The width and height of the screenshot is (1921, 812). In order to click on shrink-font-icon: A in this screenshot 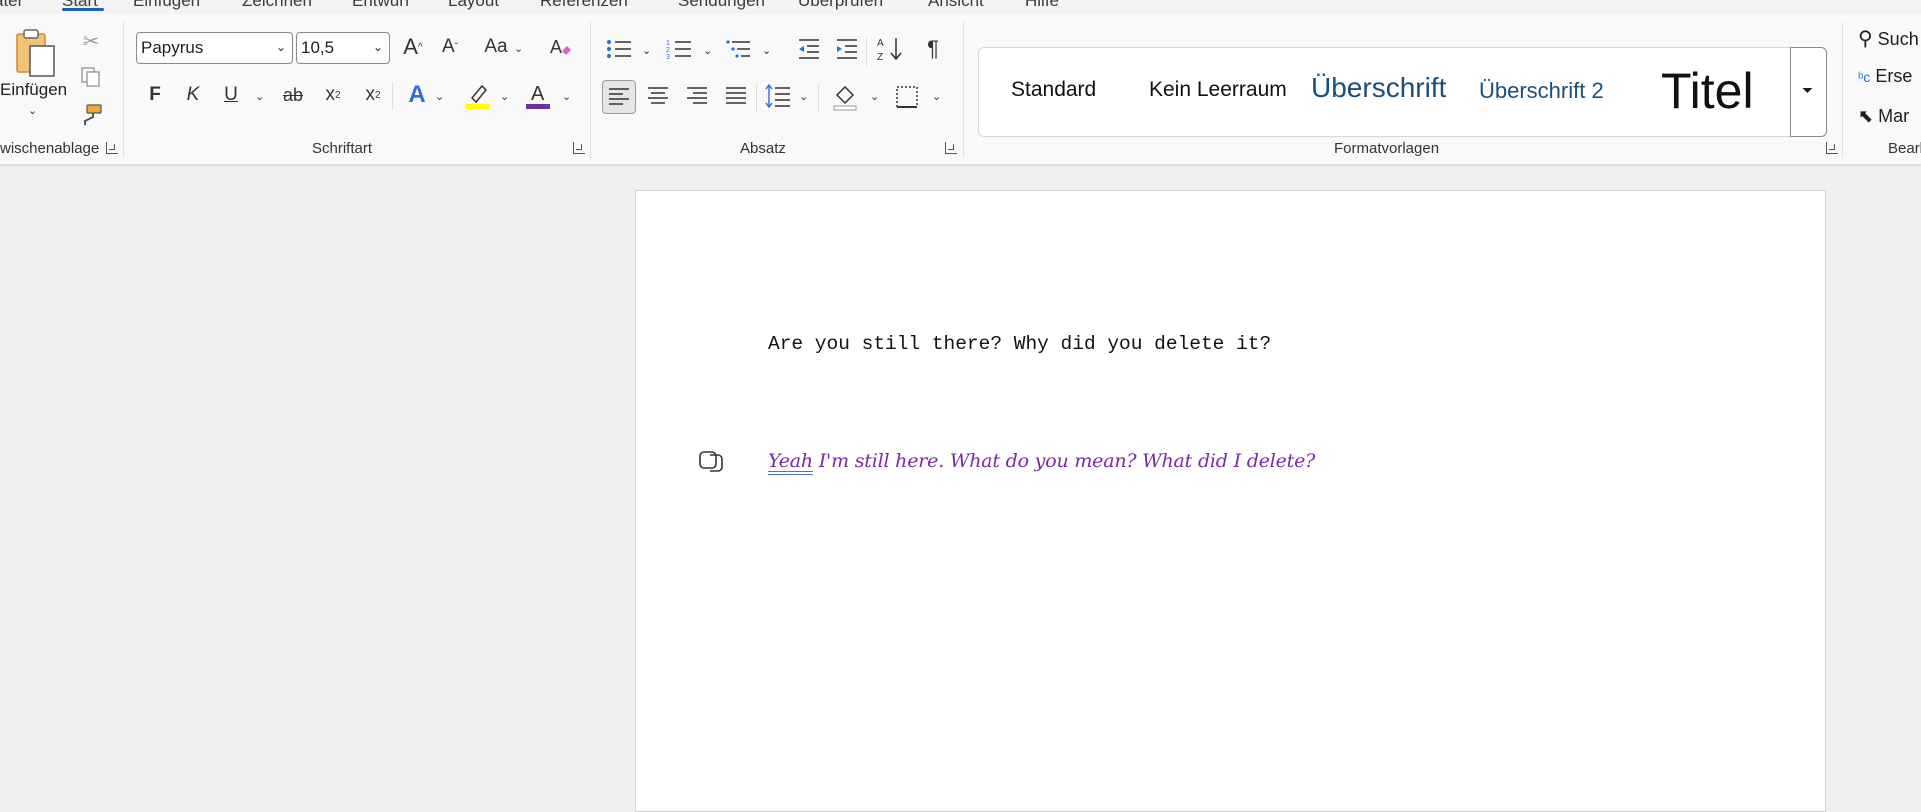, I will do `click(448, 46)`.